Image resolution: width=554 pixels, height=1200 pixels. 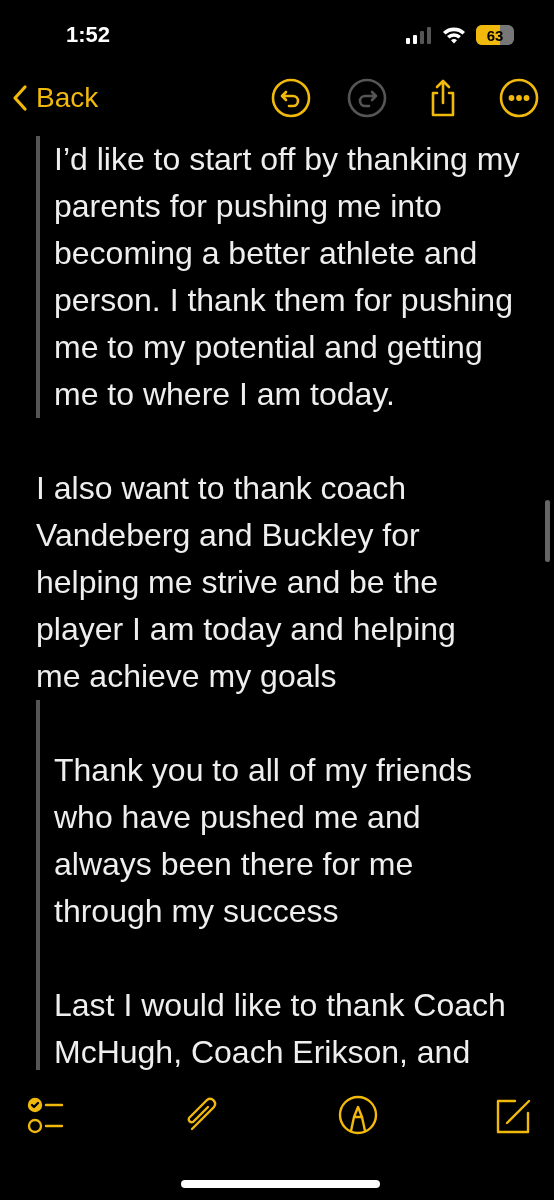 I want to click on back-button: Back, so click(x=55, y=98).